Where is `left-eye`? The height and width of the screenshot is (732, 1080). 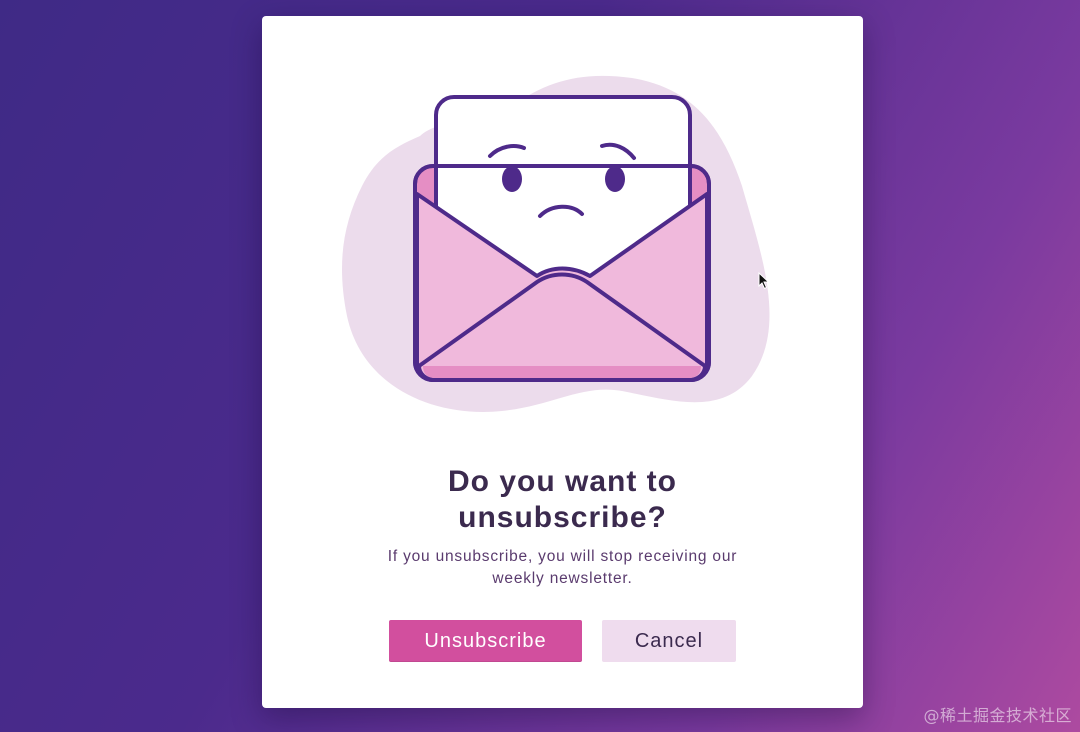 left-eye is located at coordinates (512, 179).